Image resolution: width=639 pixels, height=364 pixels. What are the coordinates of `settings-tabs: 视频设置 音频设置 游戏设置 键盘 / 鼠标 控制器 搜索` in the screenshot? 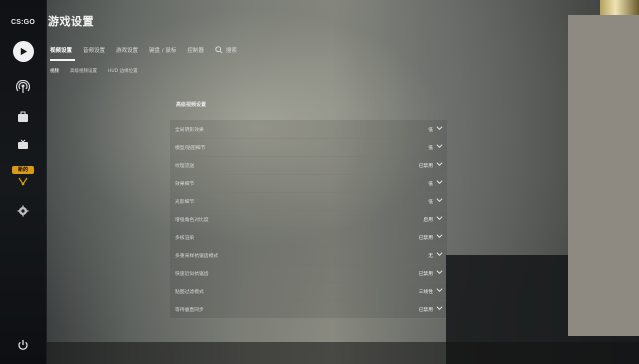 It's located at (143, 50).